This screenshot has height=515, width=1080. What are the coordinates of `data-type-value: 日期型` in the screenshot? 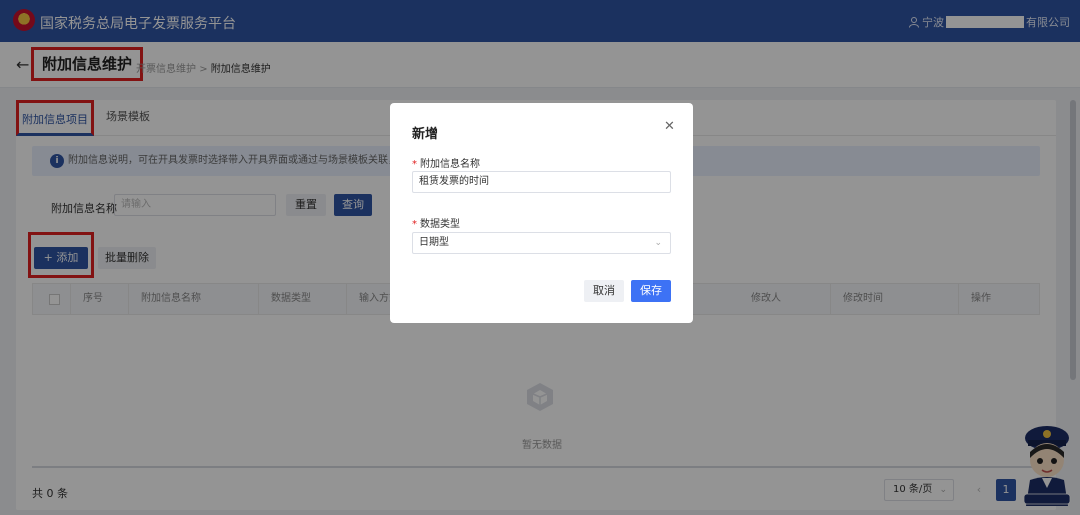 It's located at (434, 242).